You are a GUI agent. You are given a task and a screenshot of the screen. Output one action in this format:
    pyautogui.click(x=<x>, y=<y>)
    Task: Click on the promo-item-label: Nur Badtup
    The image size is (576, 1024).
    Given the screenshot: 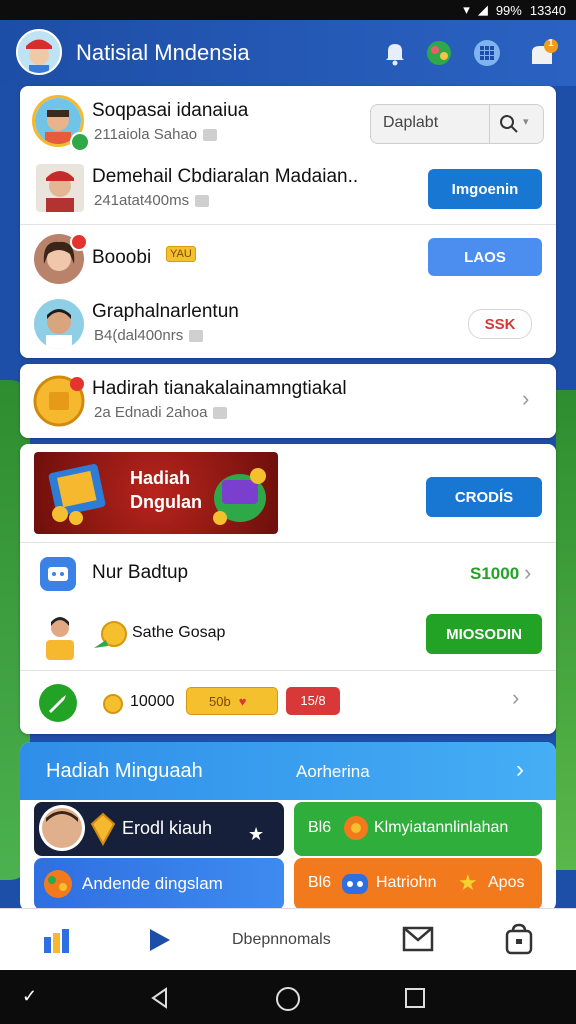 What is the action you would take?
    pyautogui.click(x=140, y=572)
    